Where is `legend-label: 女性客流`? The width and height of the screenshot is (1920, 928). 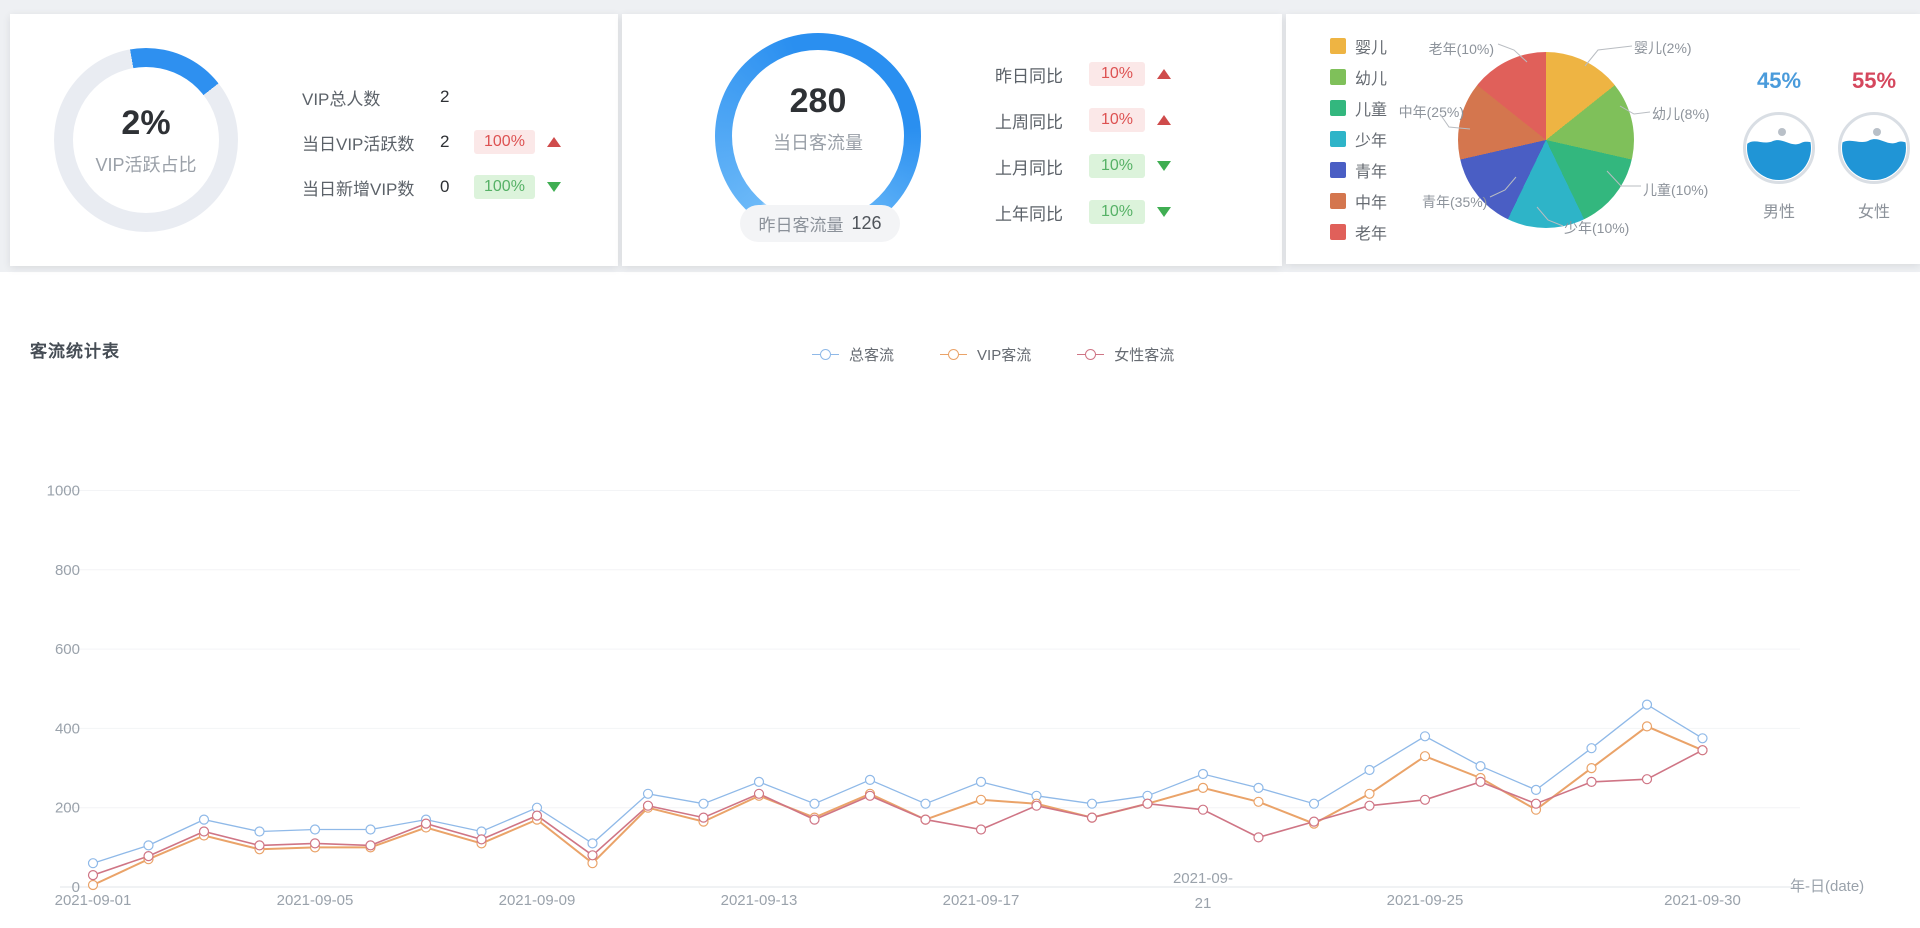 legend-label: 女性客流 is located at coordinates (1144, 355).